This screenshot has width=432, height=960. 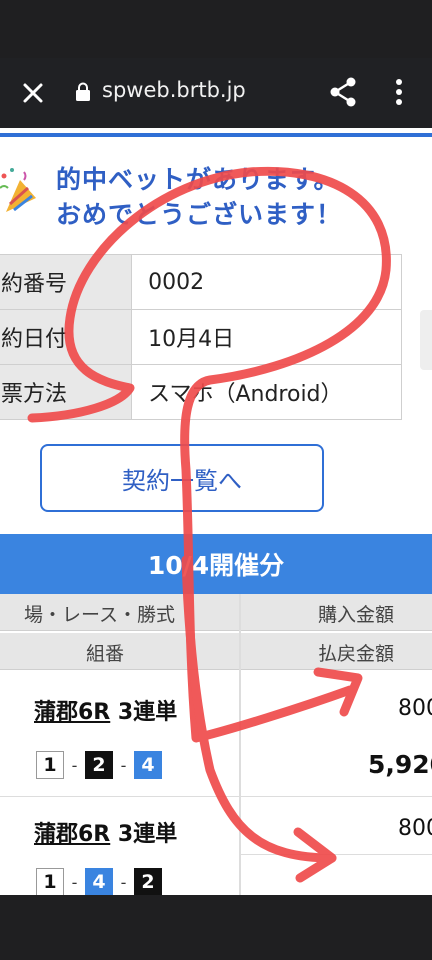 I want to click on top-accent-line, so click(x=216, y=135).